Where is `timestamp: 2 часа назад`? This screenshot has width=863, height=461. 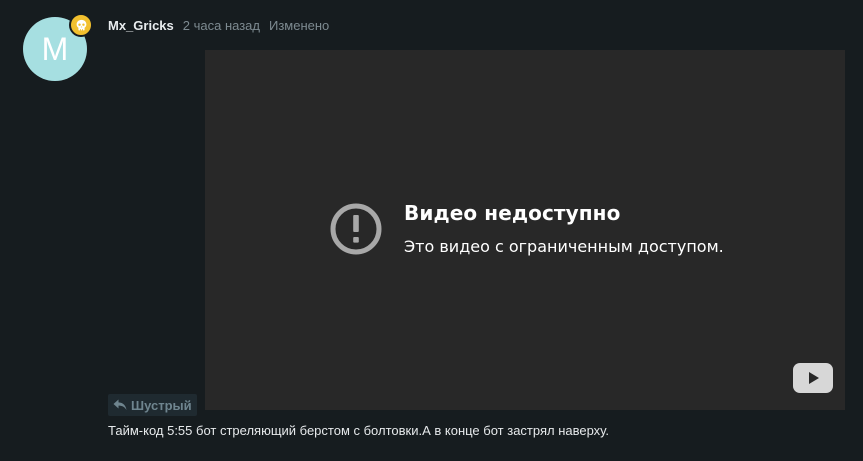
timestamp: 2 часа назад is located at coordinates (221, 25).